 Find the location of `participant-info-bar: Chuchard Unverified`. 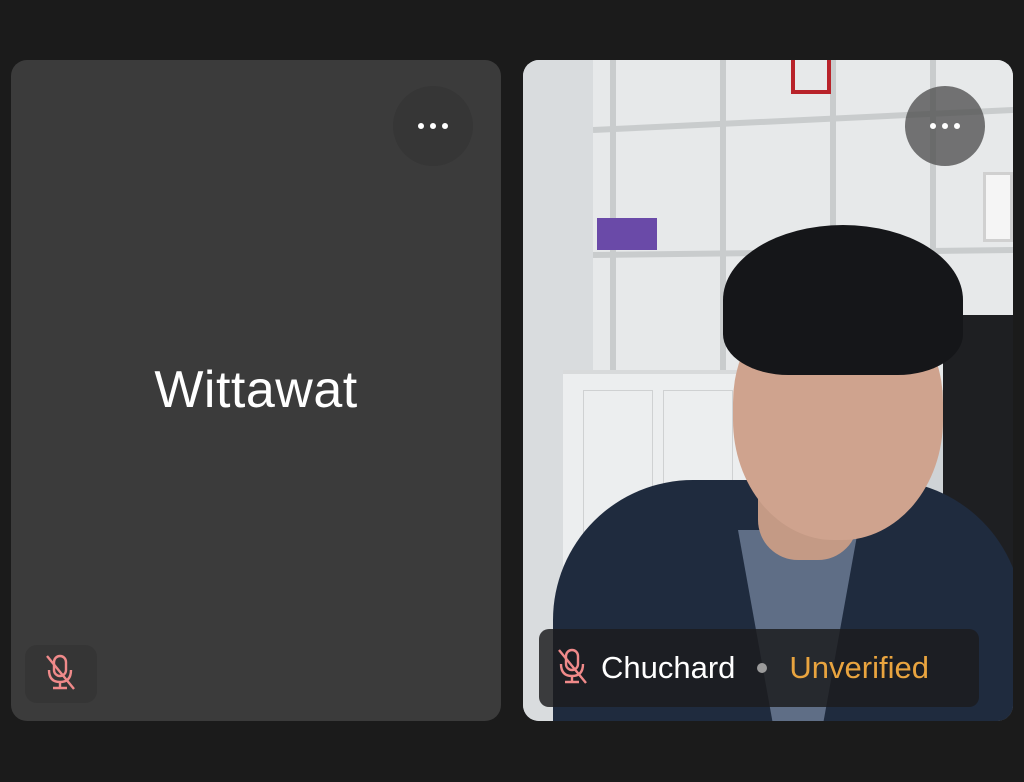

participant-info-bar: Chuchard Unverified is located at coordinates (759, 668).